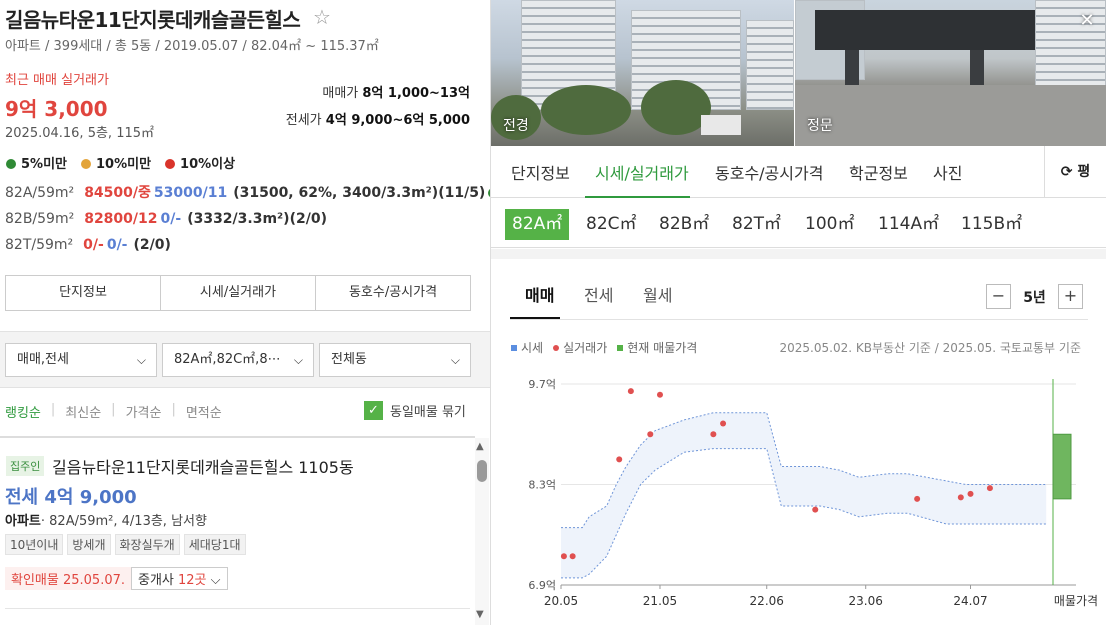  Describe the element at coordinates (166, 219) in the screenshot. I see `area-row-82b: 82B/59m² 82800/12 0/- (3332/3.3m²)(2/0)` at that location.